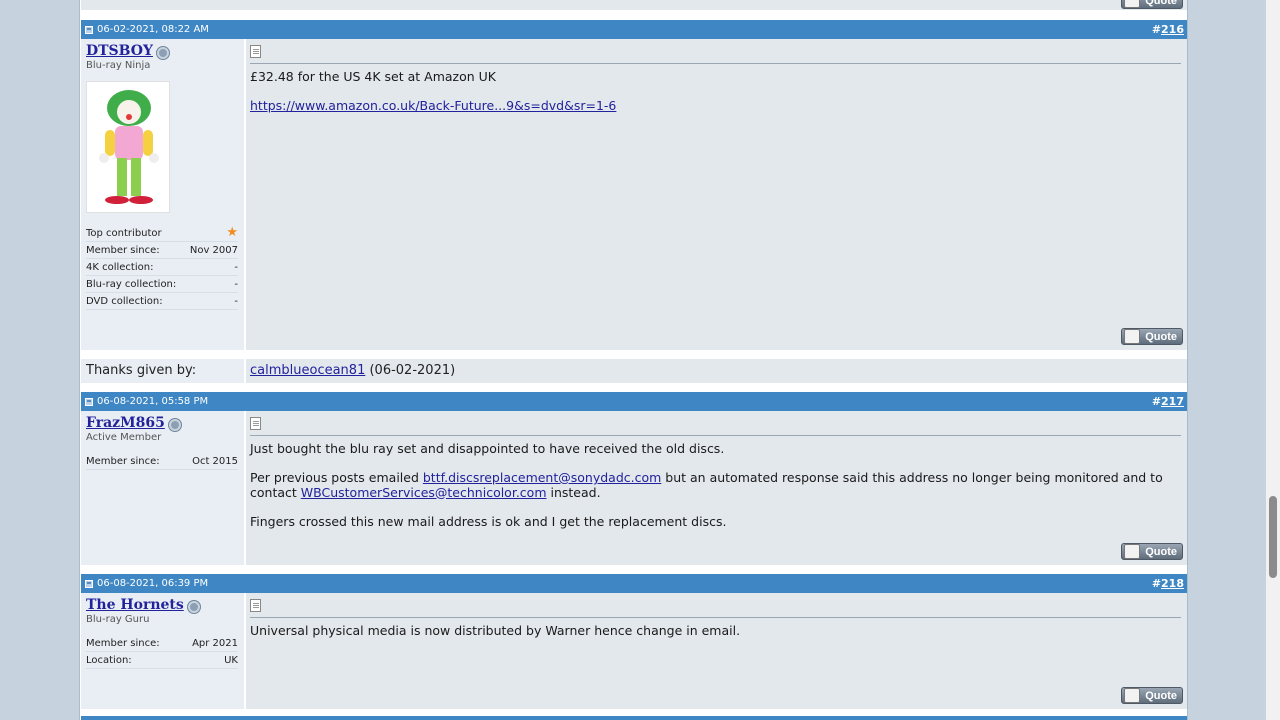  Describe the element at coordinates (232, 232) in the screenshot. I see `top-contributor-star-icon: ★` at that location.